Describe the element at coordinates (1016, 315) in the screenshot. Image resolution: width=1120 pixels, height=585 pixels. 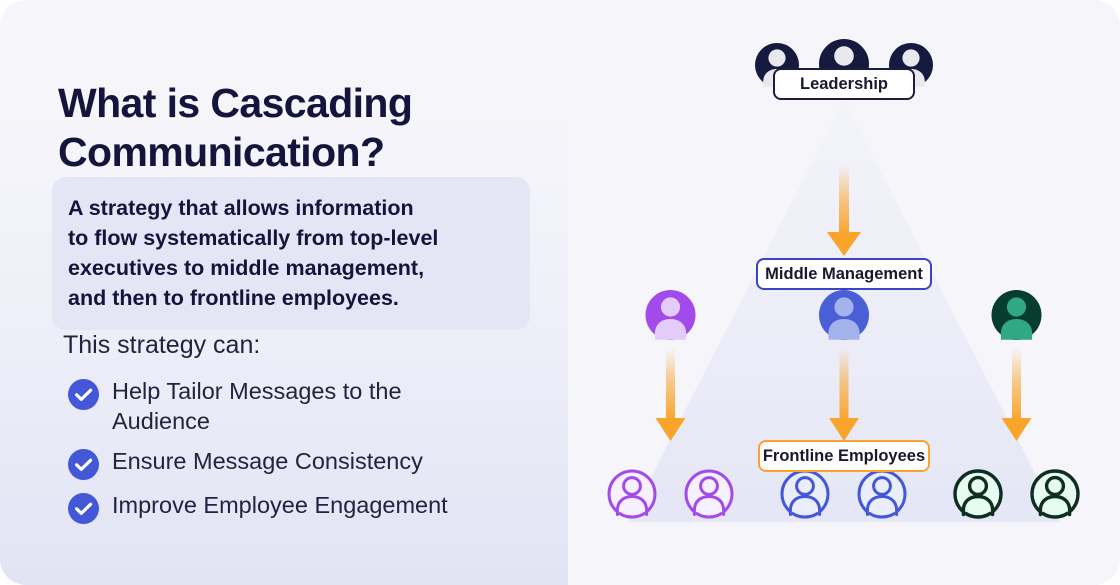
I see `middle-management-avatar-right` at that location.